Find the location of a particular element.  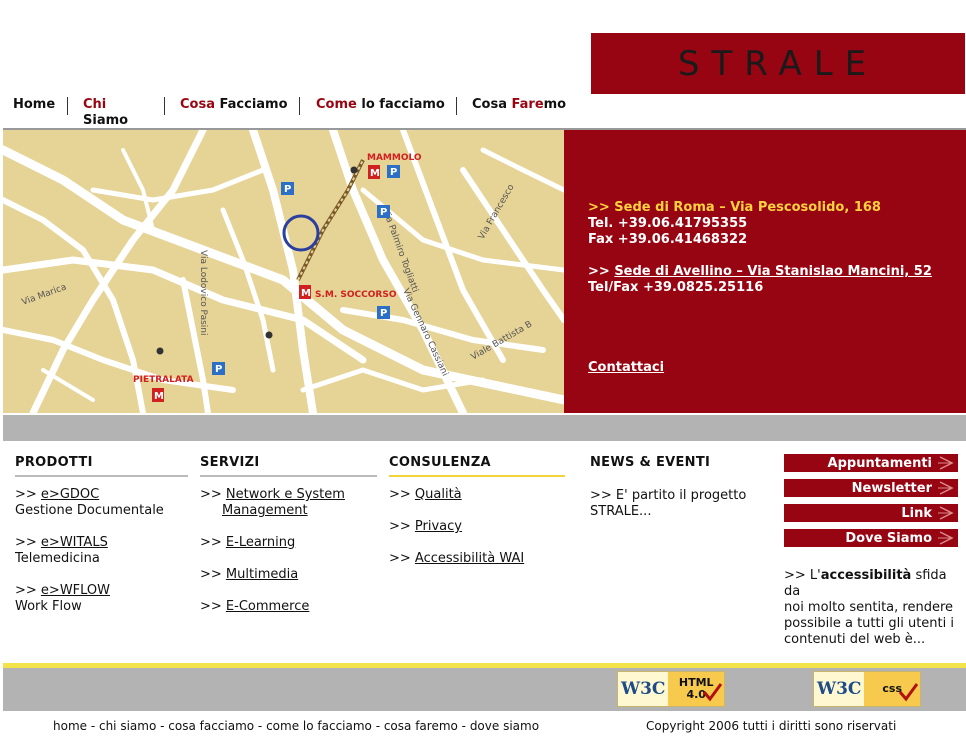

prodotti-rule is located at coordinates (101, 476).